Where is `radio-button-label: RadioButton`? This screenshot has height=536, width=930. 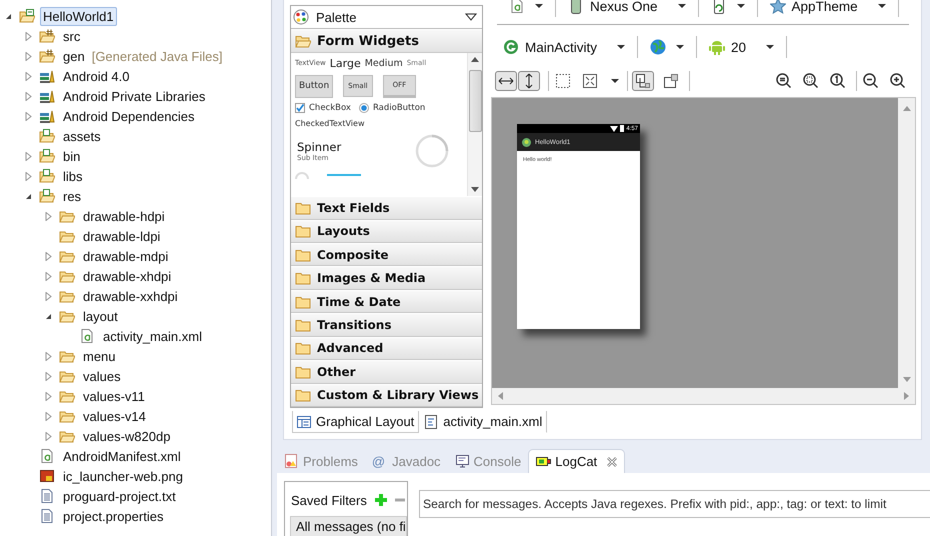 radio-button-label: RadioButton is located at coordinates (399, 107).